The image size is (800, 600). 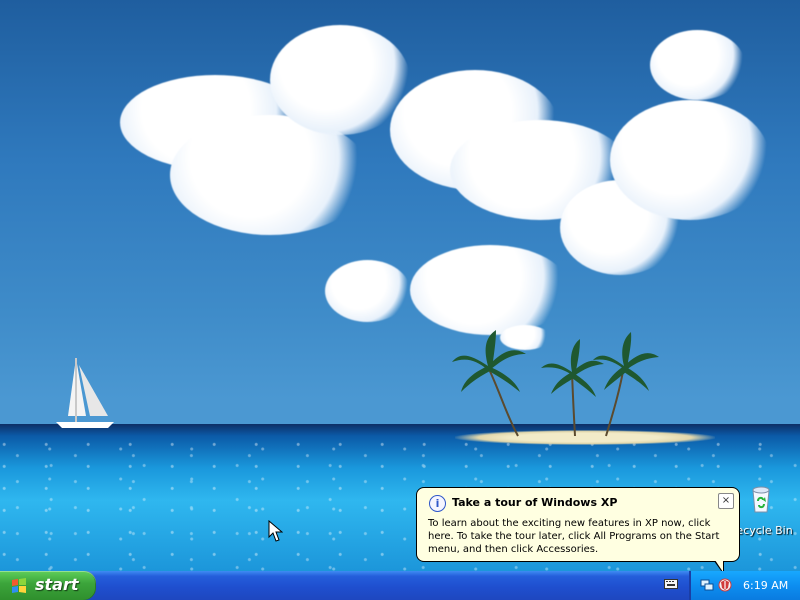 What do you see at coordinates (437, 503) in the screenshot?
I see `info-icon: i` at bounding box center [437, 503].